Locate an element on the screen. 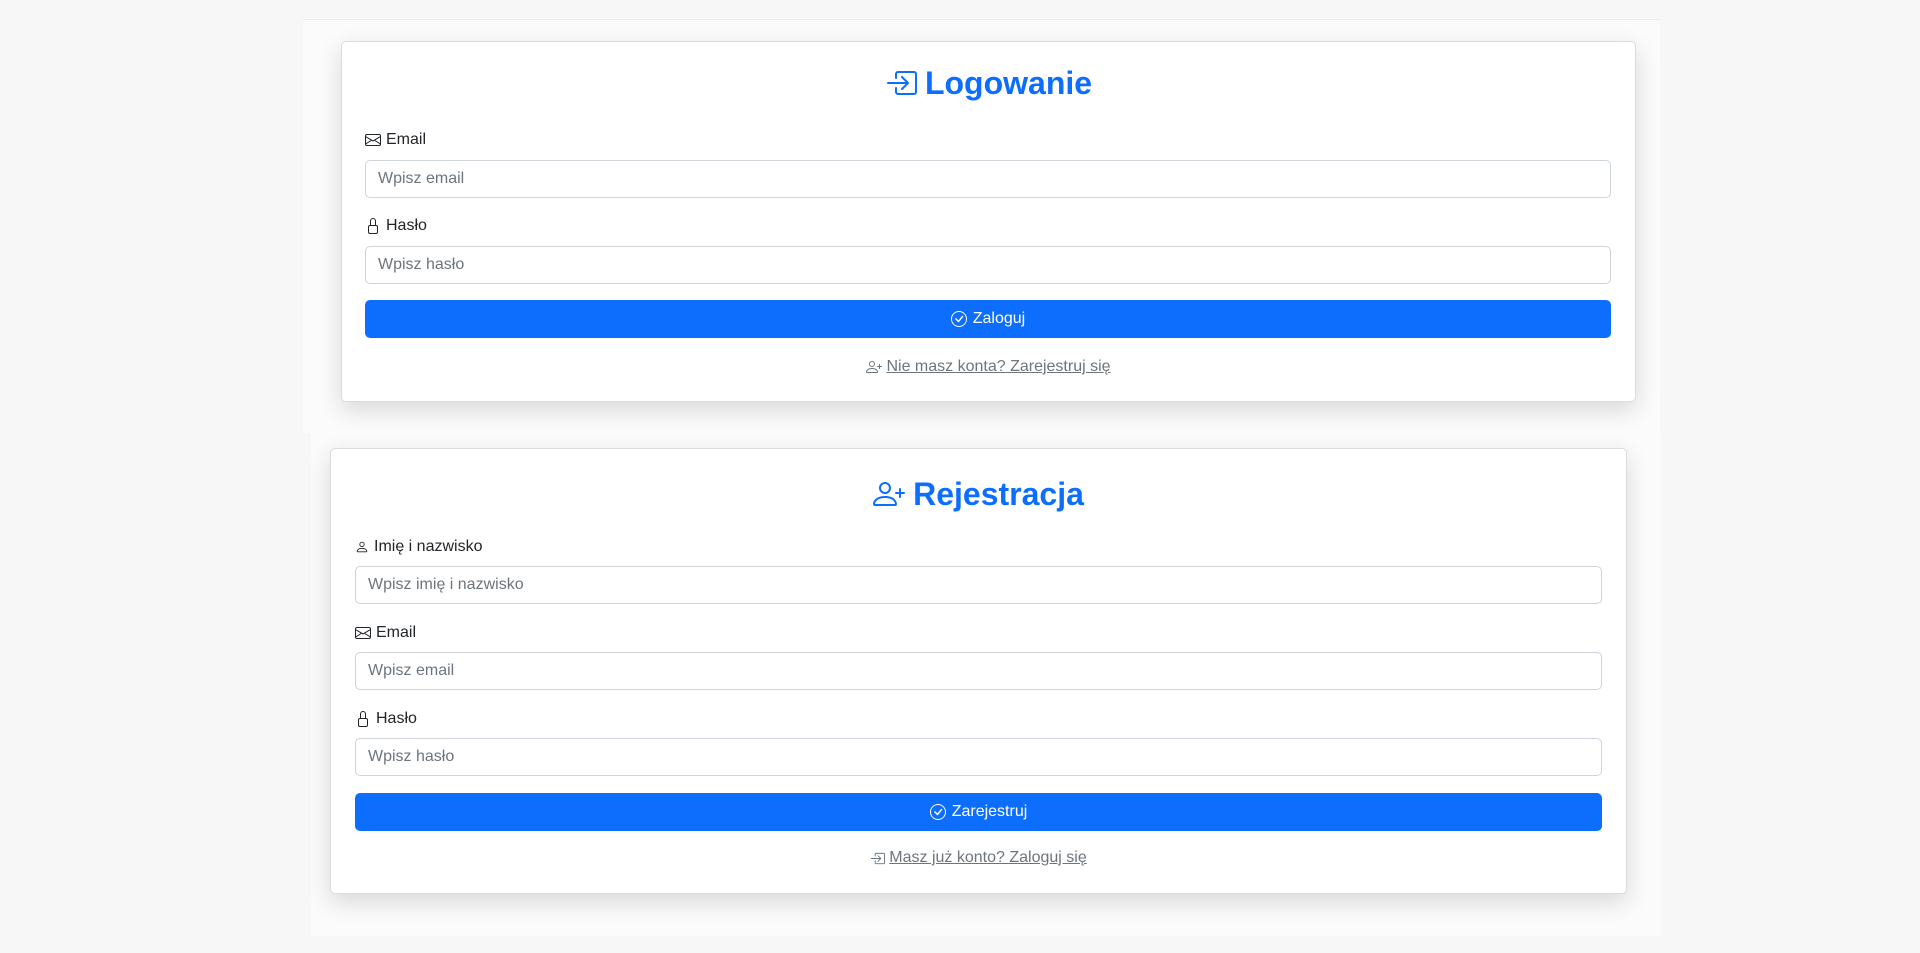 This screenshot has height=953, width=1920. login-email-input is located at coordinates (988, 179).